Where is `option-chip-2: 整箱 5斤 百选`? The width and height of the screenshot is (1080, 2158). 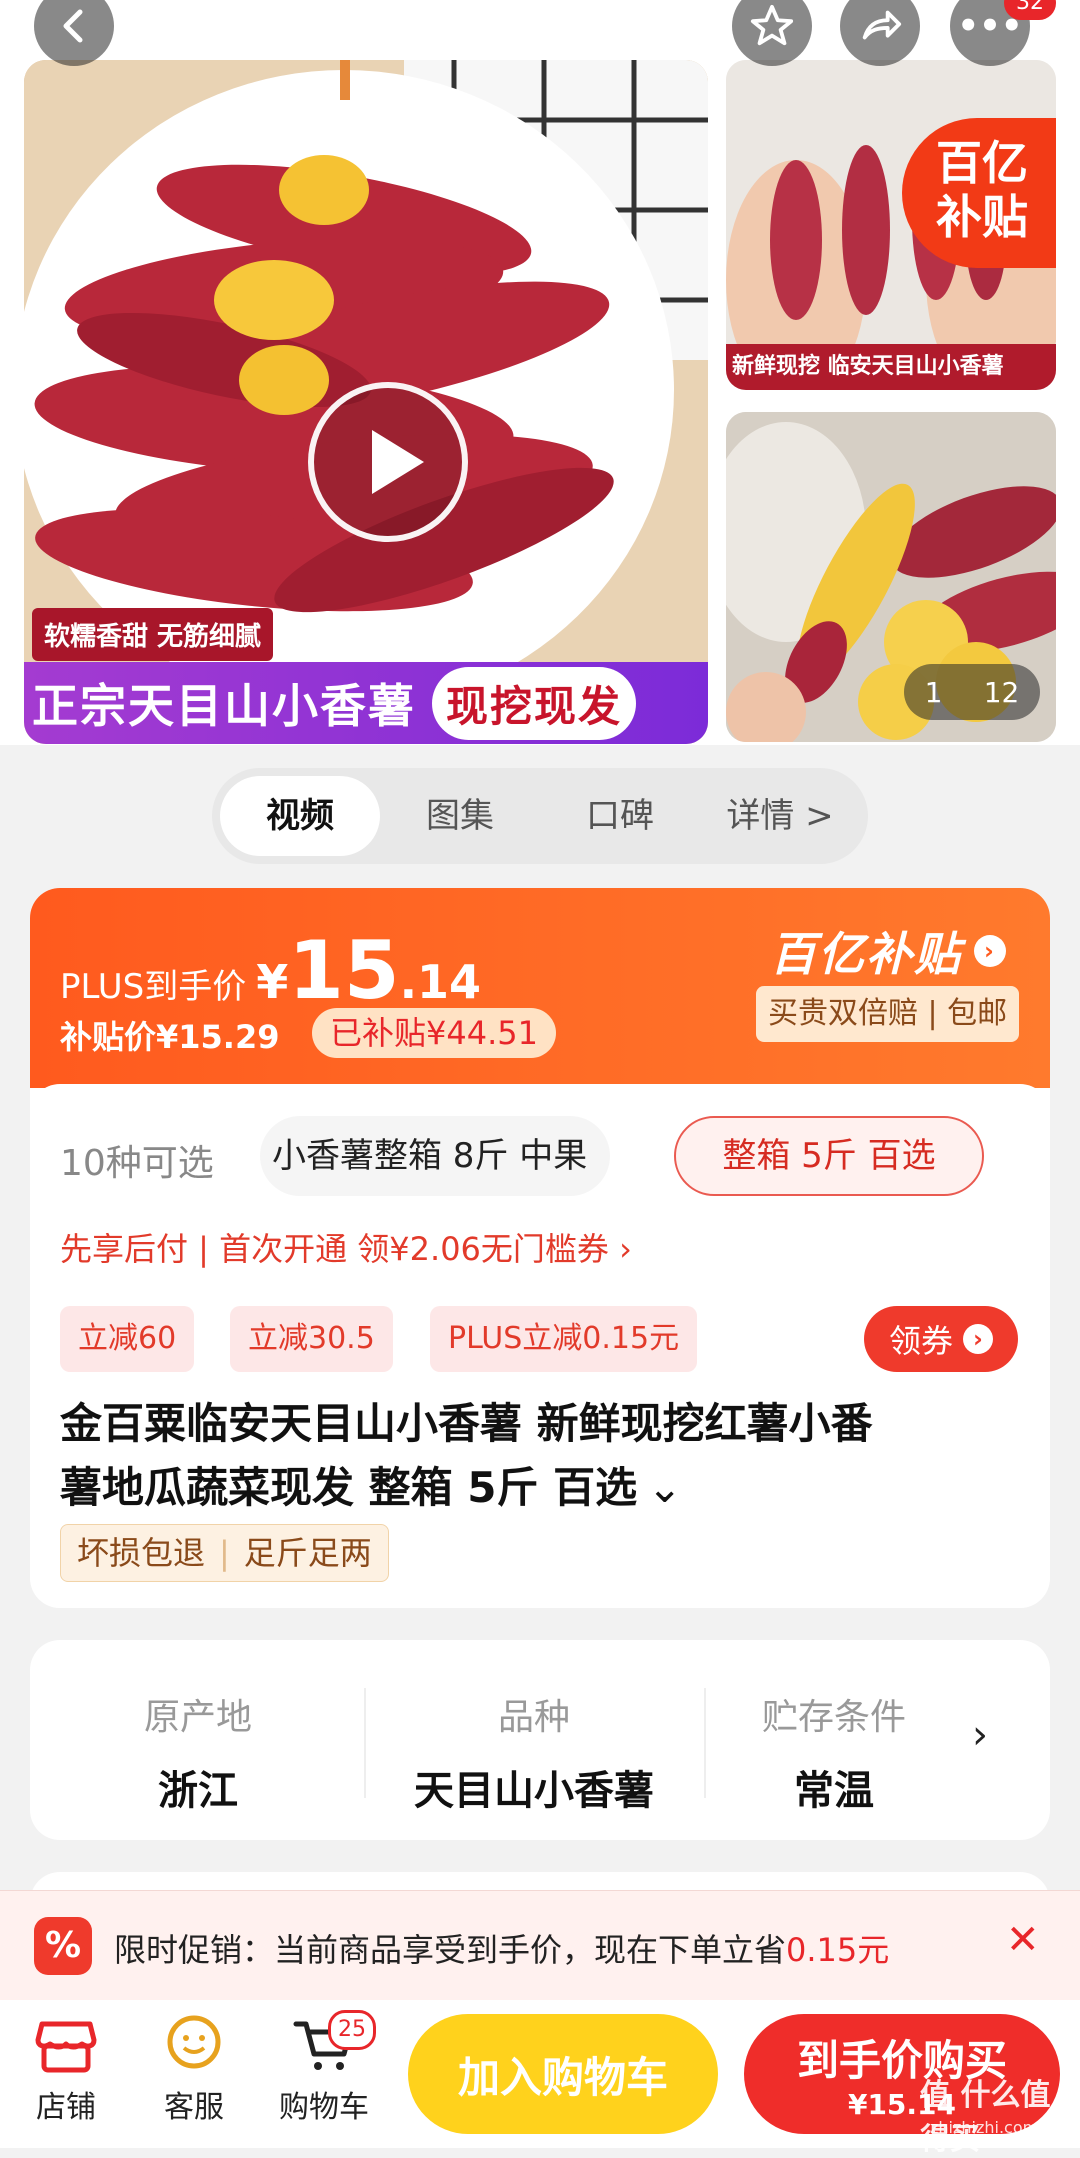
option-chip-2: 整箱 5斤 百选 is located at coordinates (829, 1156).